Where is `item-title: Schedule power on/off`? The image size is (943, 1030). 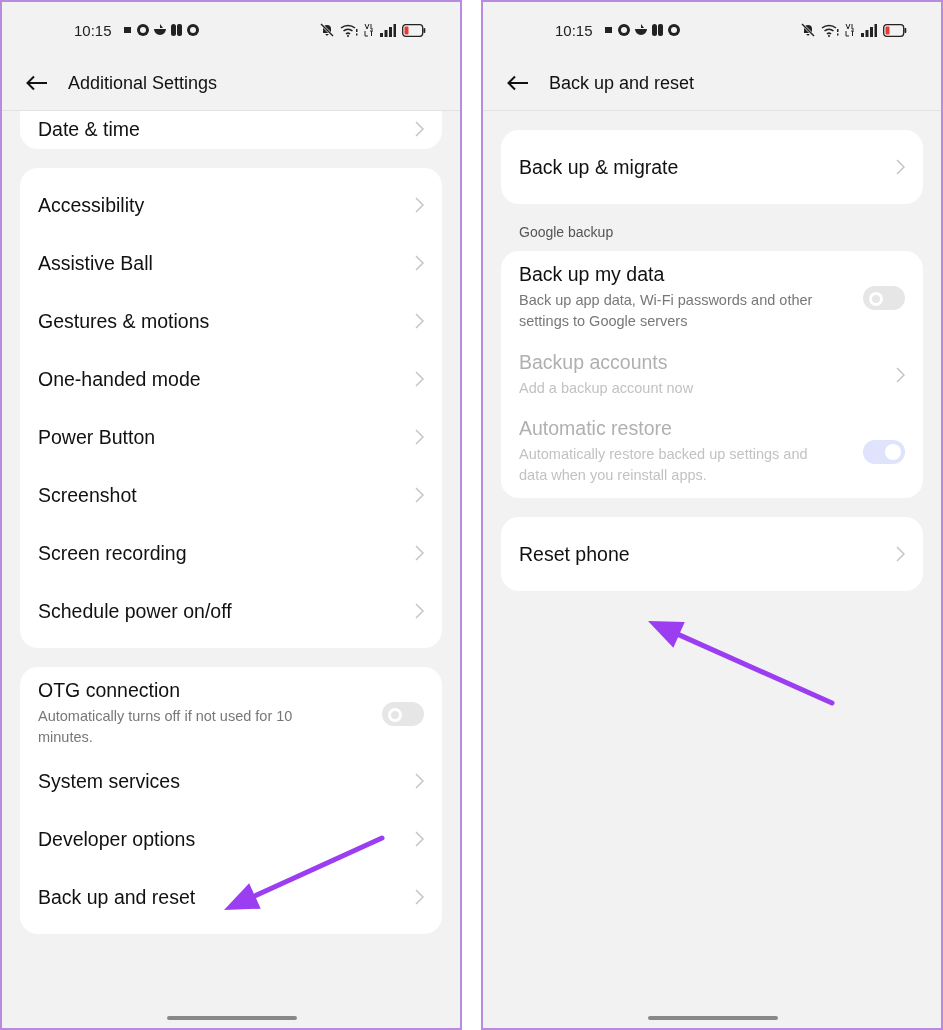
item-title: Schedule power on/off is located at coordinates (135, 611).